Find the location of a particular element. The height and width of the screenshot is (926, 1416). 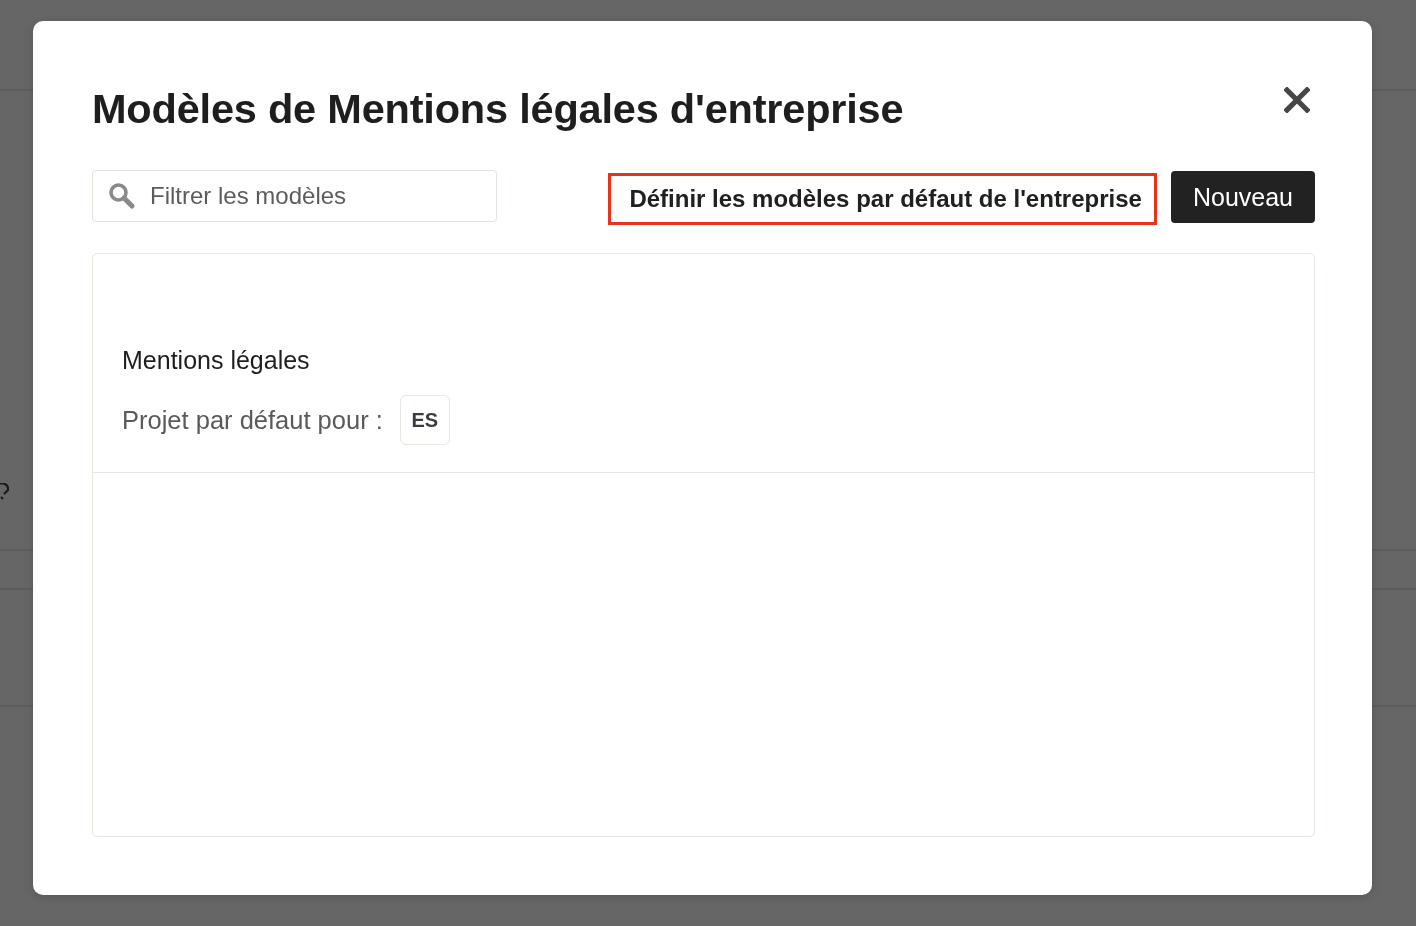

default-for-label: Projet par défaut pour : is located at coordinates (252, 420).